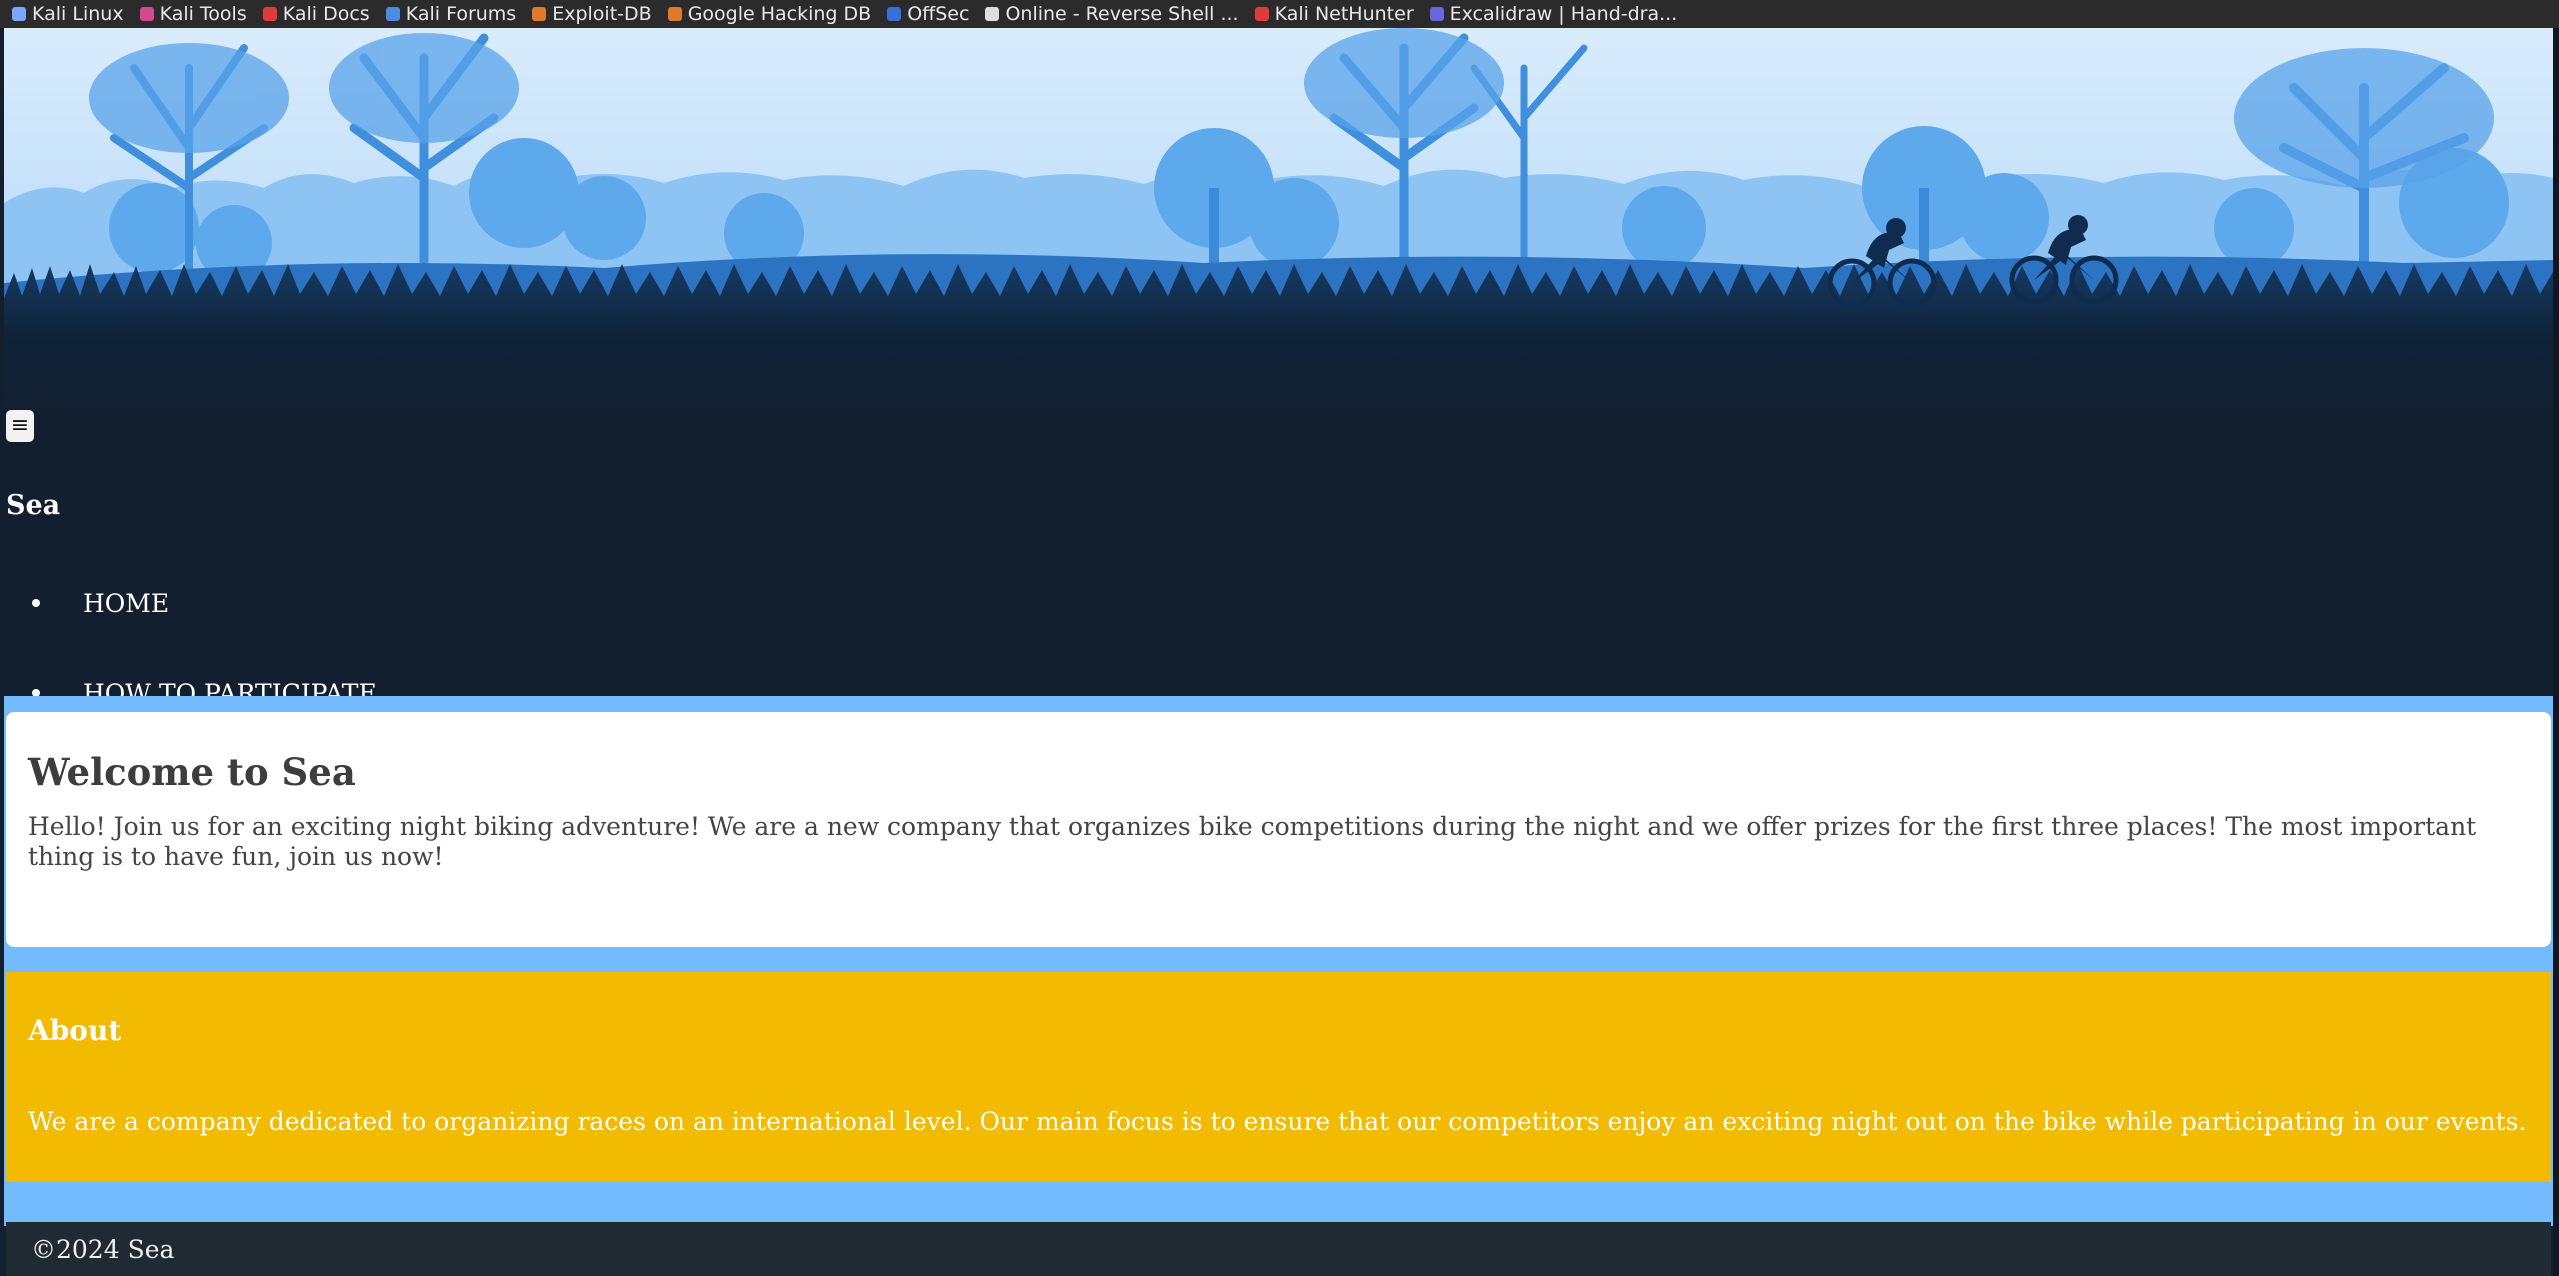 This screenshot has width=2559, height=1276. I want to click on bookmark-label: Kali NetHunter, so click(1344, 14).